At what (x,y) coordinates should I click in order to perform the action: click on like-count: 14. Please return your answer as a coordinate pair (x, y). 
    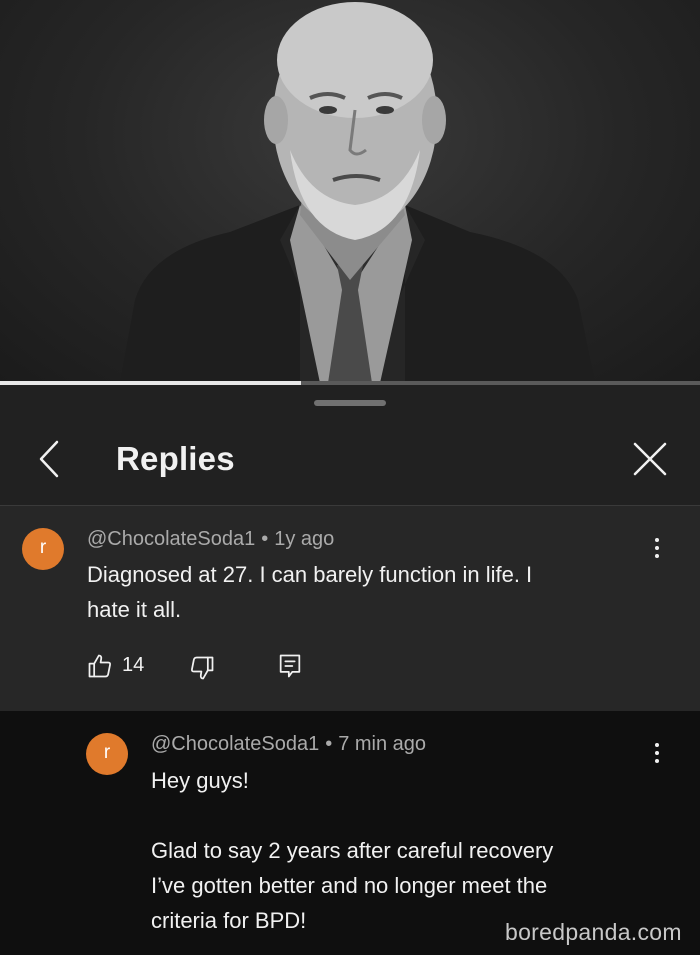
    Looking at the image, I should click on (133, 665).